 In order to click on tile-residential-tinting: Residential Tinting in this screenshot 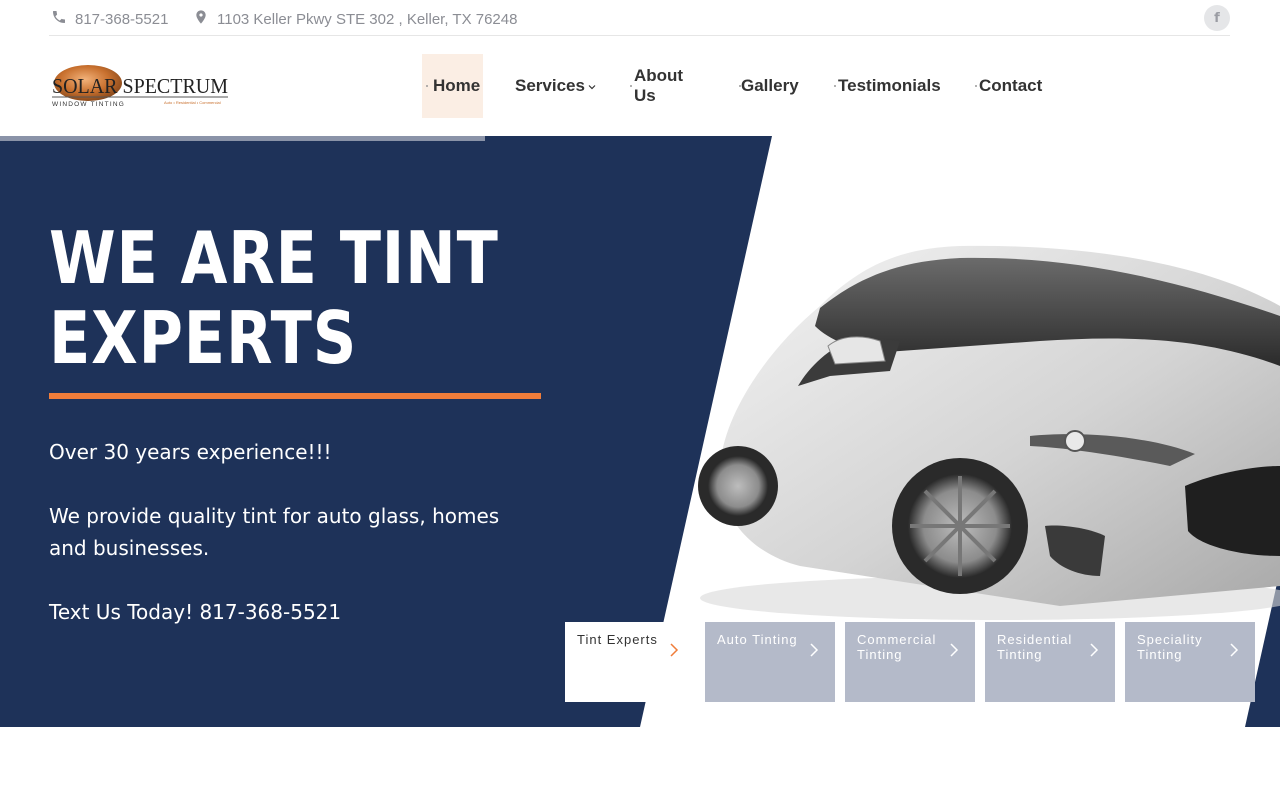, I will do `click(1050, 662)`.